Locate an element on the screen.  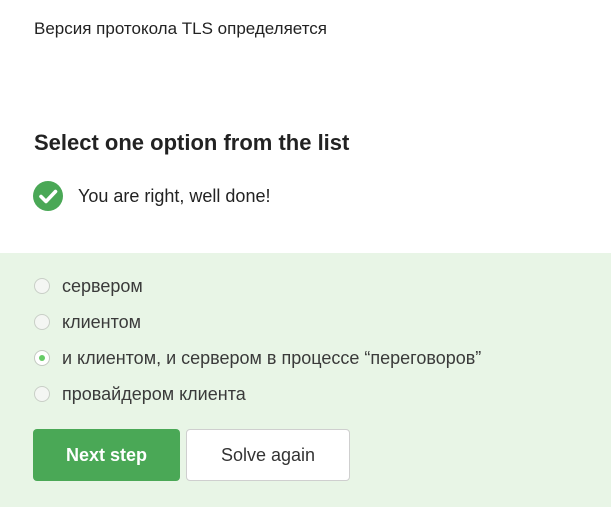
question-text: Версия протокола TLS определяется is located at coordinates (180, 28).